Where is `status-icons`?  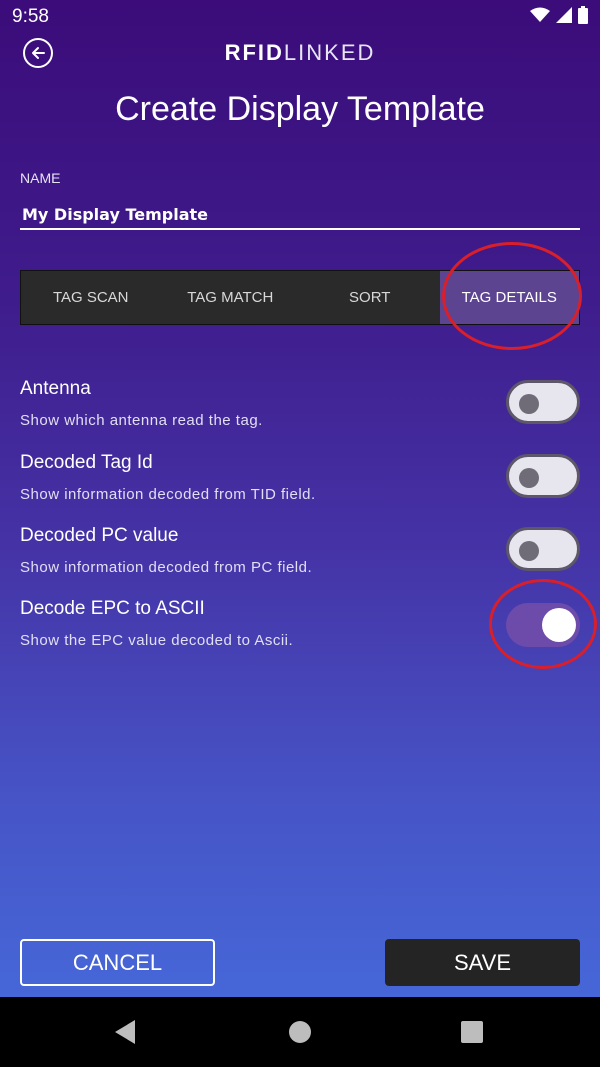
status-icons is located at coordinates (559, 15).